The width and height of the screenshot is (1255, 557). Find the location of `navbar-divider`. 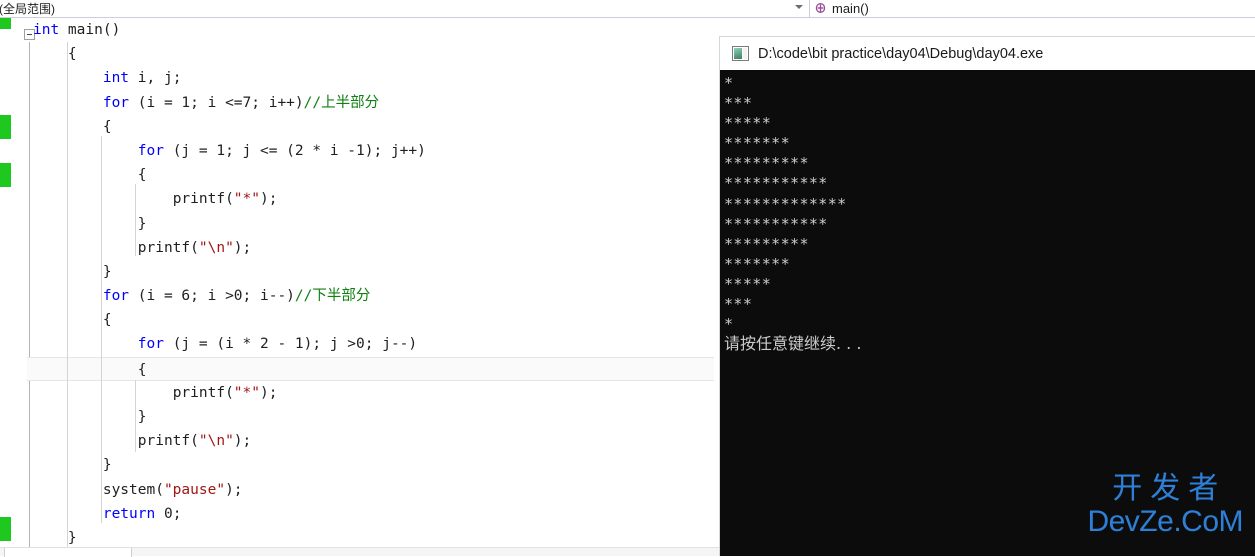

navbar-divider is located at coordinates (627, 17).